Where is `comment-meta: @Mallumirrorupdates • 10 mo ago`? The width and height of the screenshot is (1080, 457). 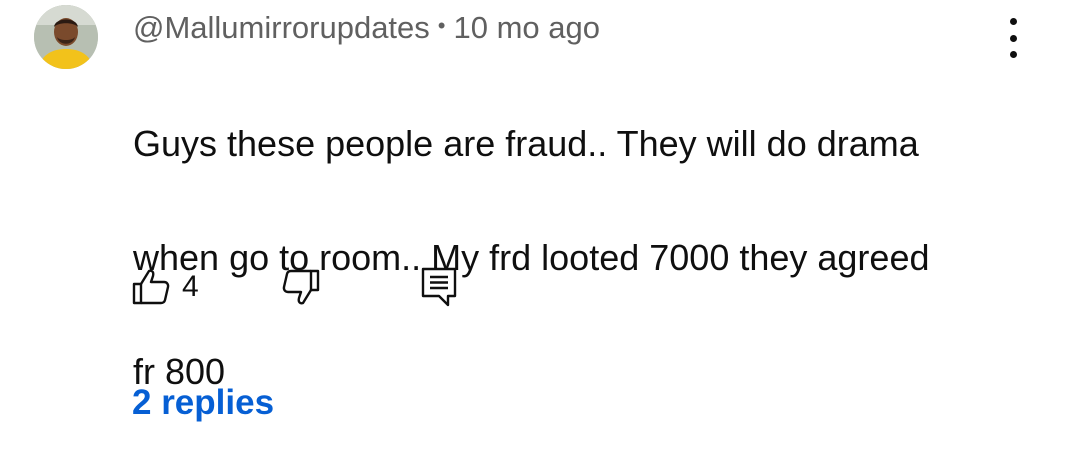 comment-meta: @Mallumirrorupdates • 10 mo ago is located at coordinates (366, 28).